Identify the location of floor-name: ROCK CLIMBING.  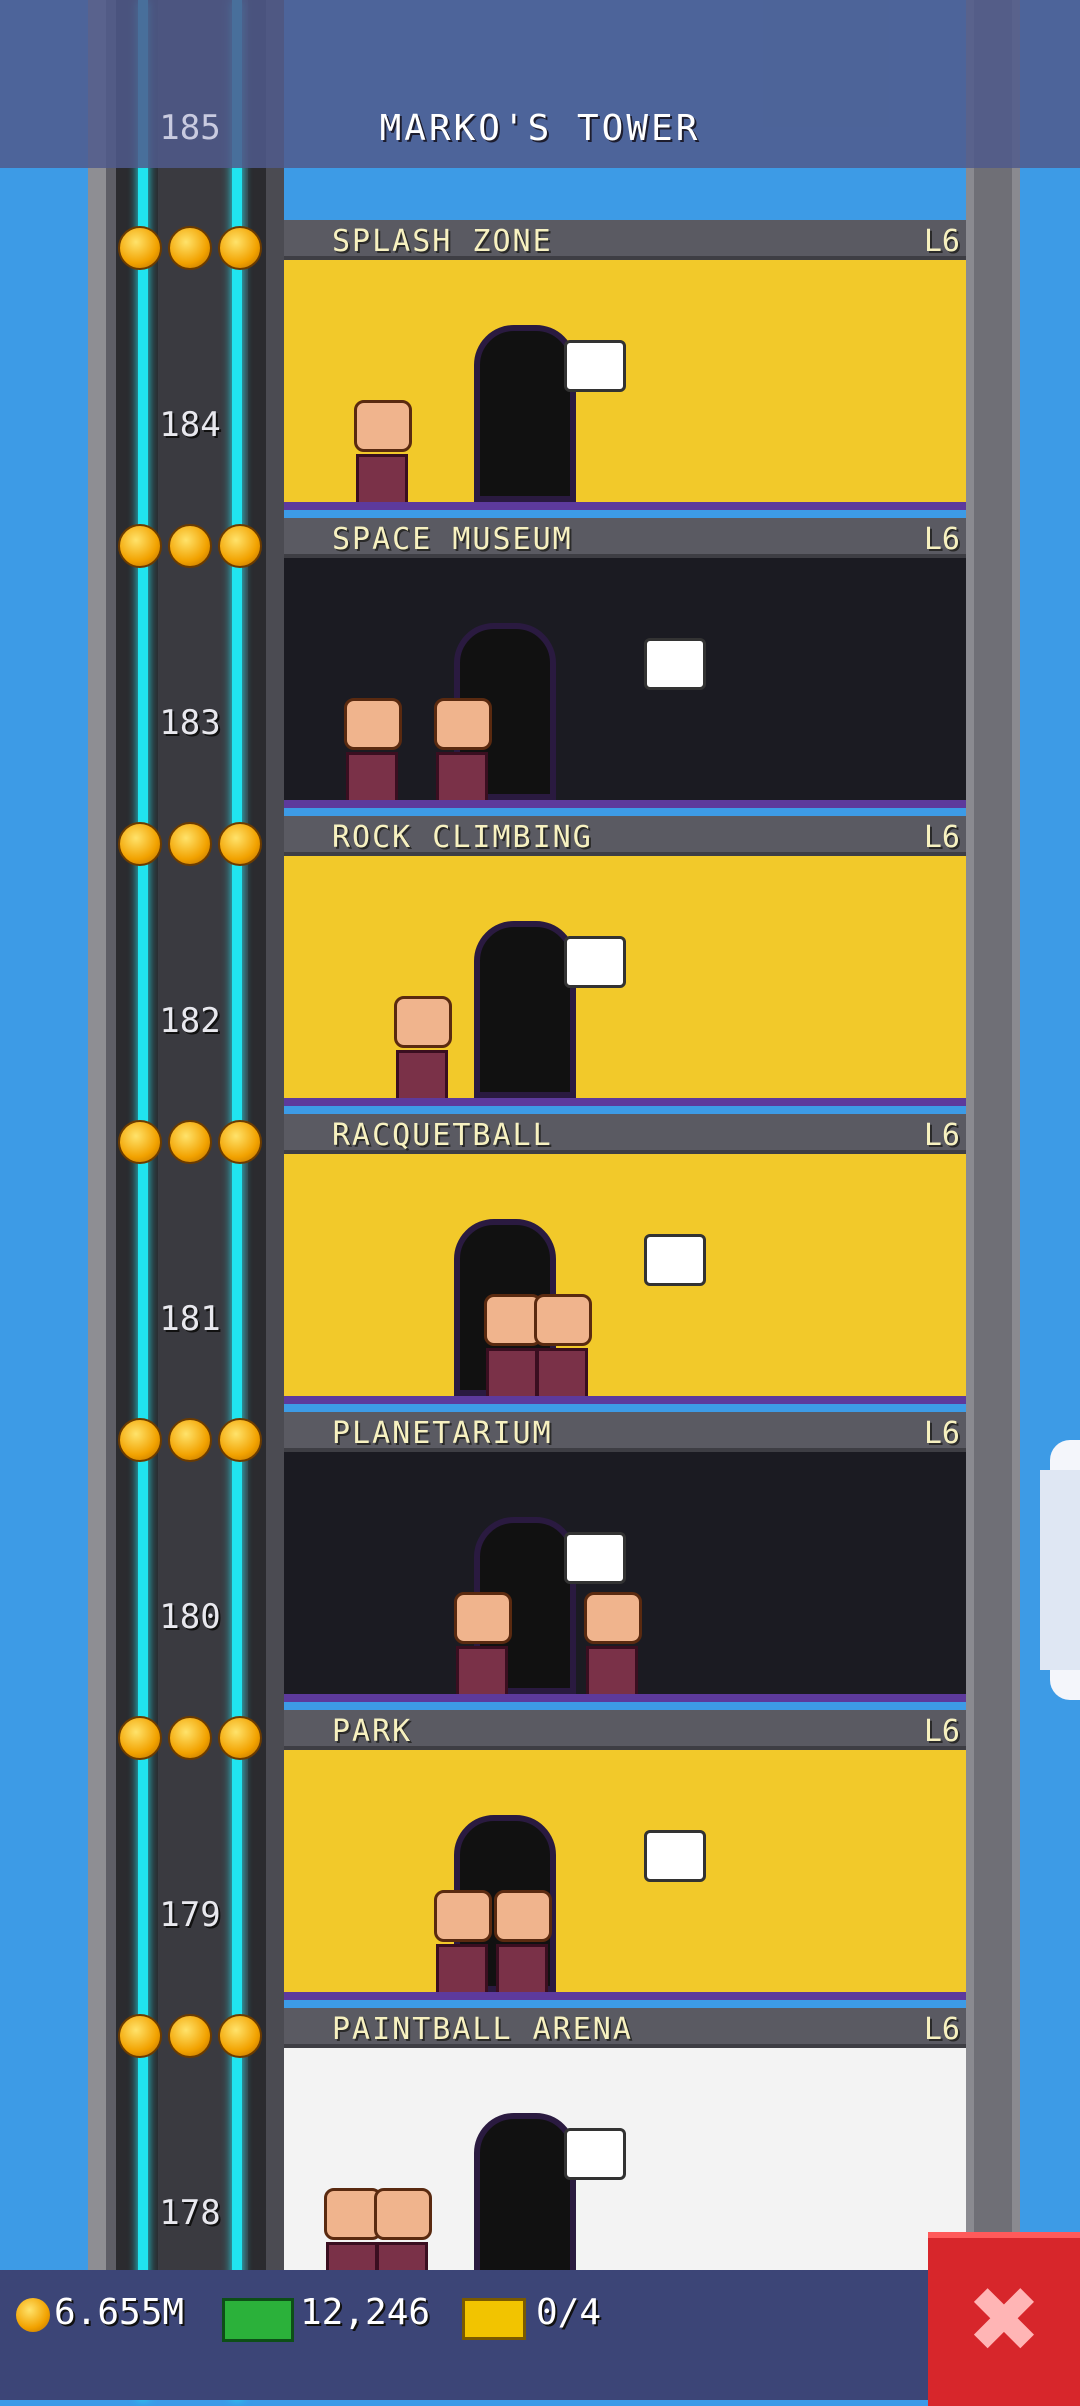
(462, 837).